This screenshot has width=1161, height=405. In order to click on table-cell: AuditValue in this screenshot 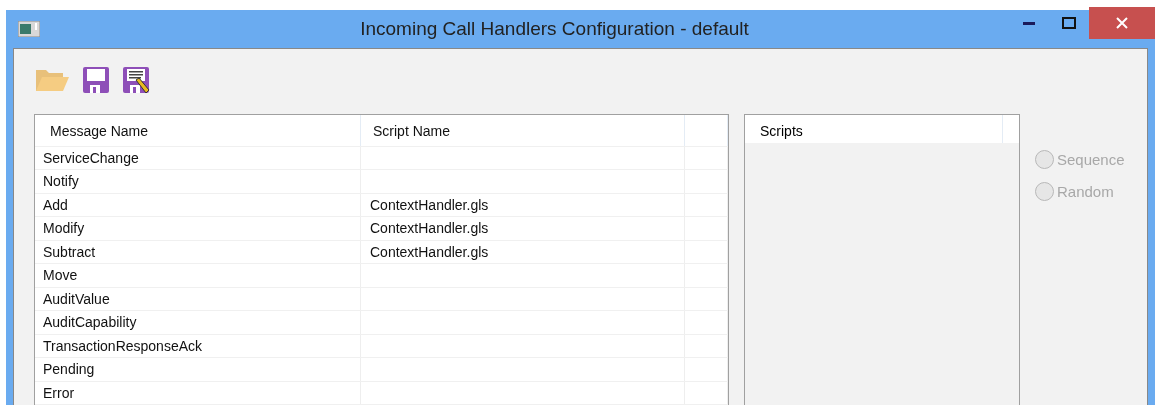, I will do `click(198, 298)`.